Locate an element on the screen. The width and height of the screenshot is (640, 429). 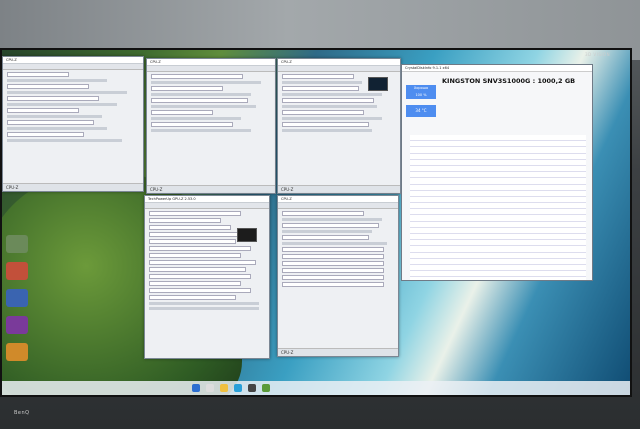
gpu-name-field is located at coordinates (195, 213).